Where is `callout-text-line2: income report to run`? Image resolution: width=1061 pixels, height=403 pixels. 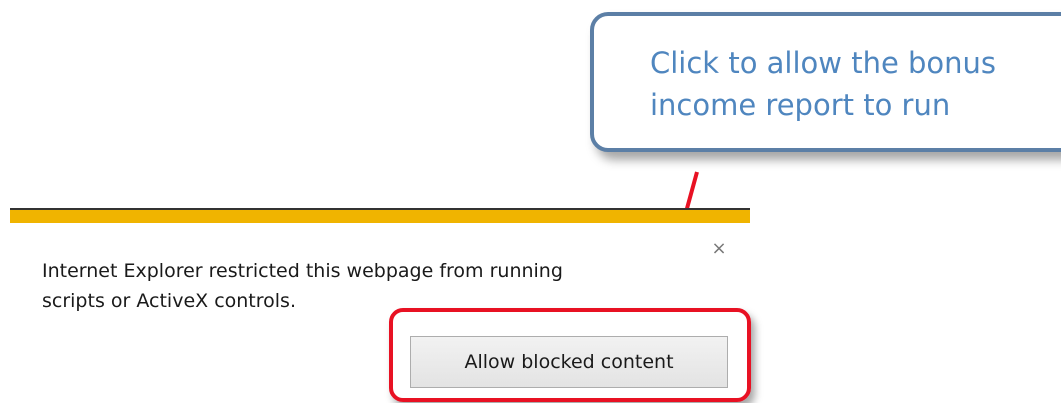
callout-text-line2: income report to run is located at coordinates (800, 105).